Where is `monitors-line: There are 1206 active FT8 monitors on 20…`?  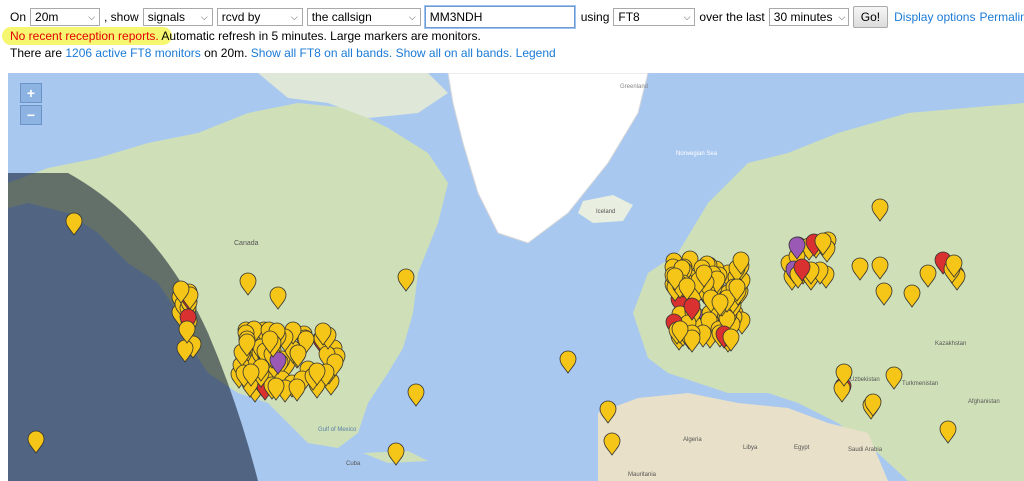
monitors-line: There are 1206 active FT8 monitors on 20… is located at coordinates (283, 53).